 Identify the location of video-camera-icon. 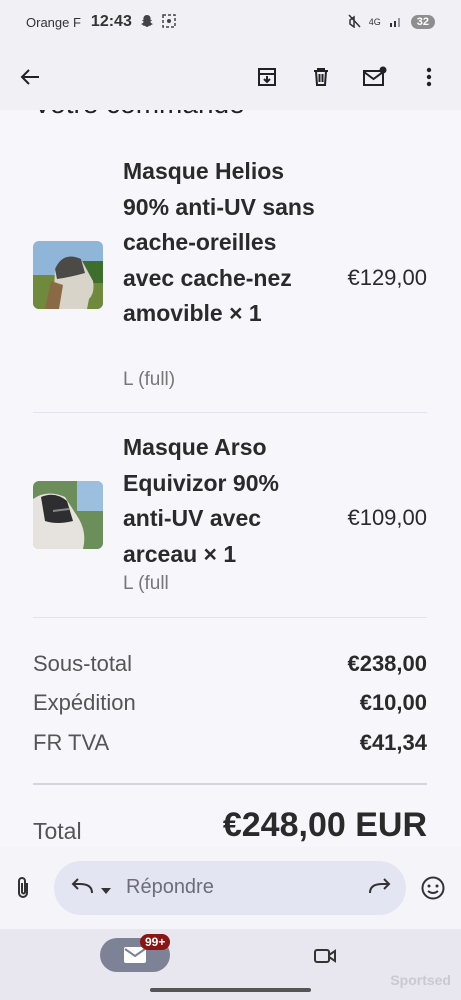
(325, 956).